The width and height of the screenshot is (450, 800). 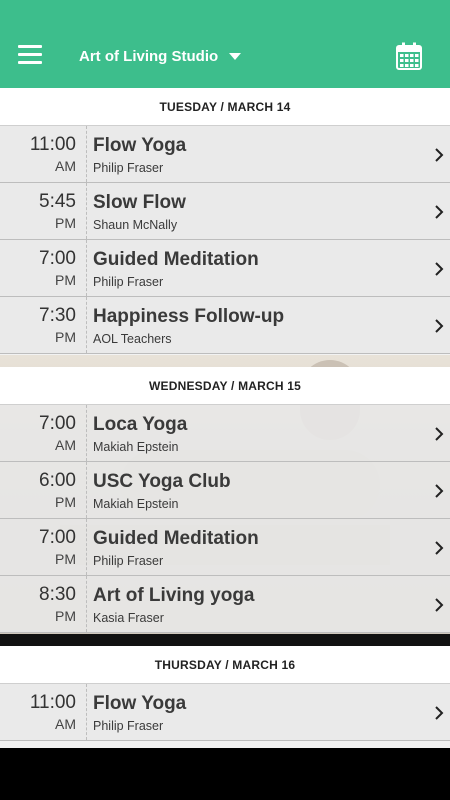 What do you see at coordinates (162, 481) in the screenshot?
I see `class-title: USC Yoga Club` at bounding box center [162, 481].